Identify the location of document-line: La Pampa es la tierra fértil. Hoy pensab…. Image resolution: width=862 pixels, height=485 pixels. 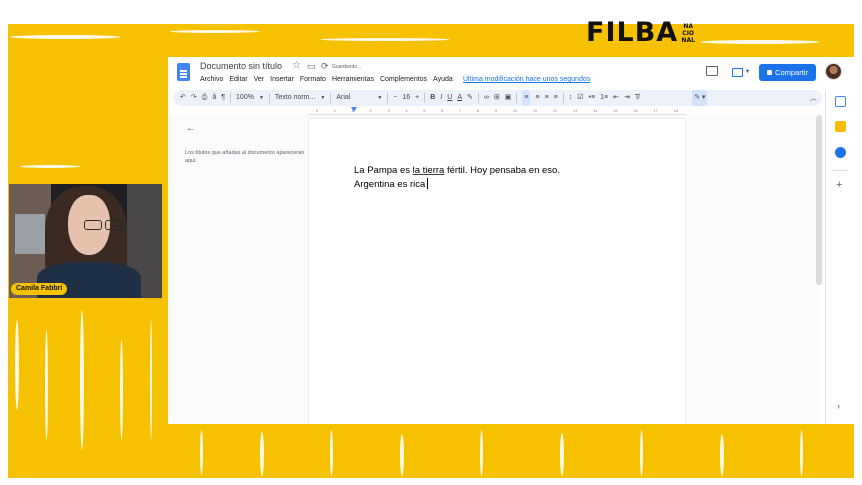
(457, 170).